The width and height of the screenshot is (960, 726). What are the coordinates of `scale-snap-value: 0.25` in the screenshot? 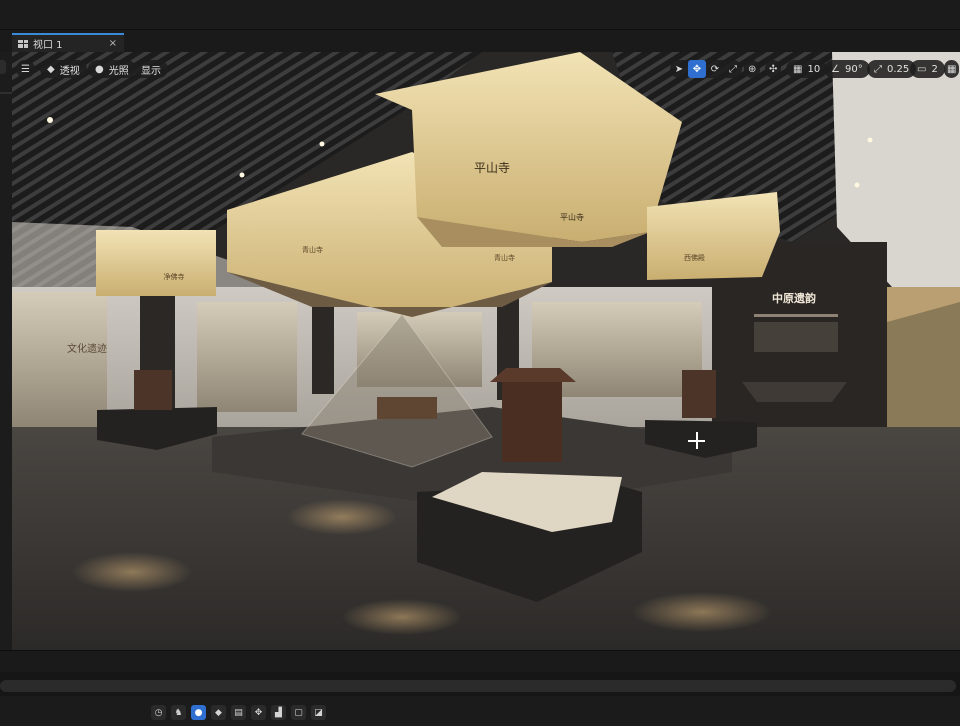 It's located at (898, 69).